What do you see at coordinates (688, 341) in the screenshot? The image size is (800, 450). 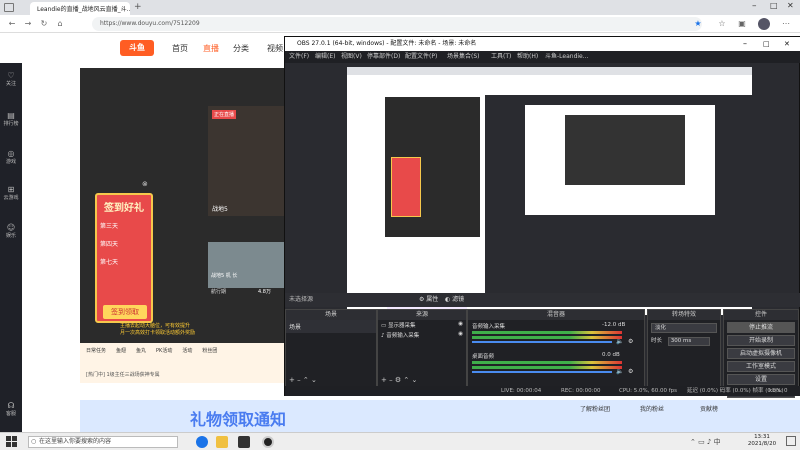 I see `duration-input: 300 ms` at bounding box center [688, 341].